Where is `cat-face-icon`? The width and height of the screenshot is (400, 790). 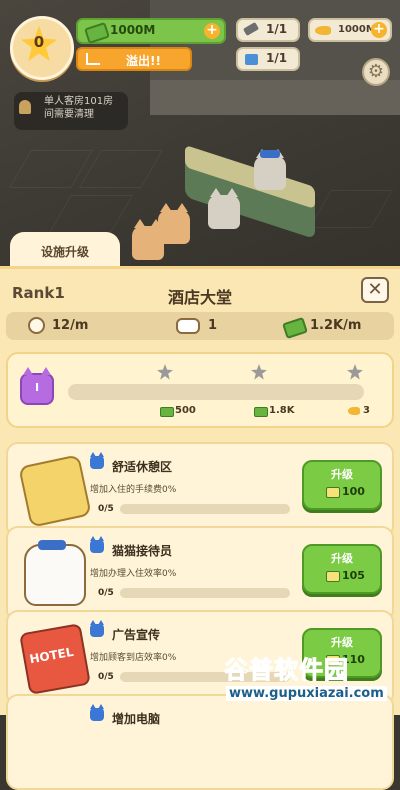
cat-face-icon is located at coordinates (188, 326).